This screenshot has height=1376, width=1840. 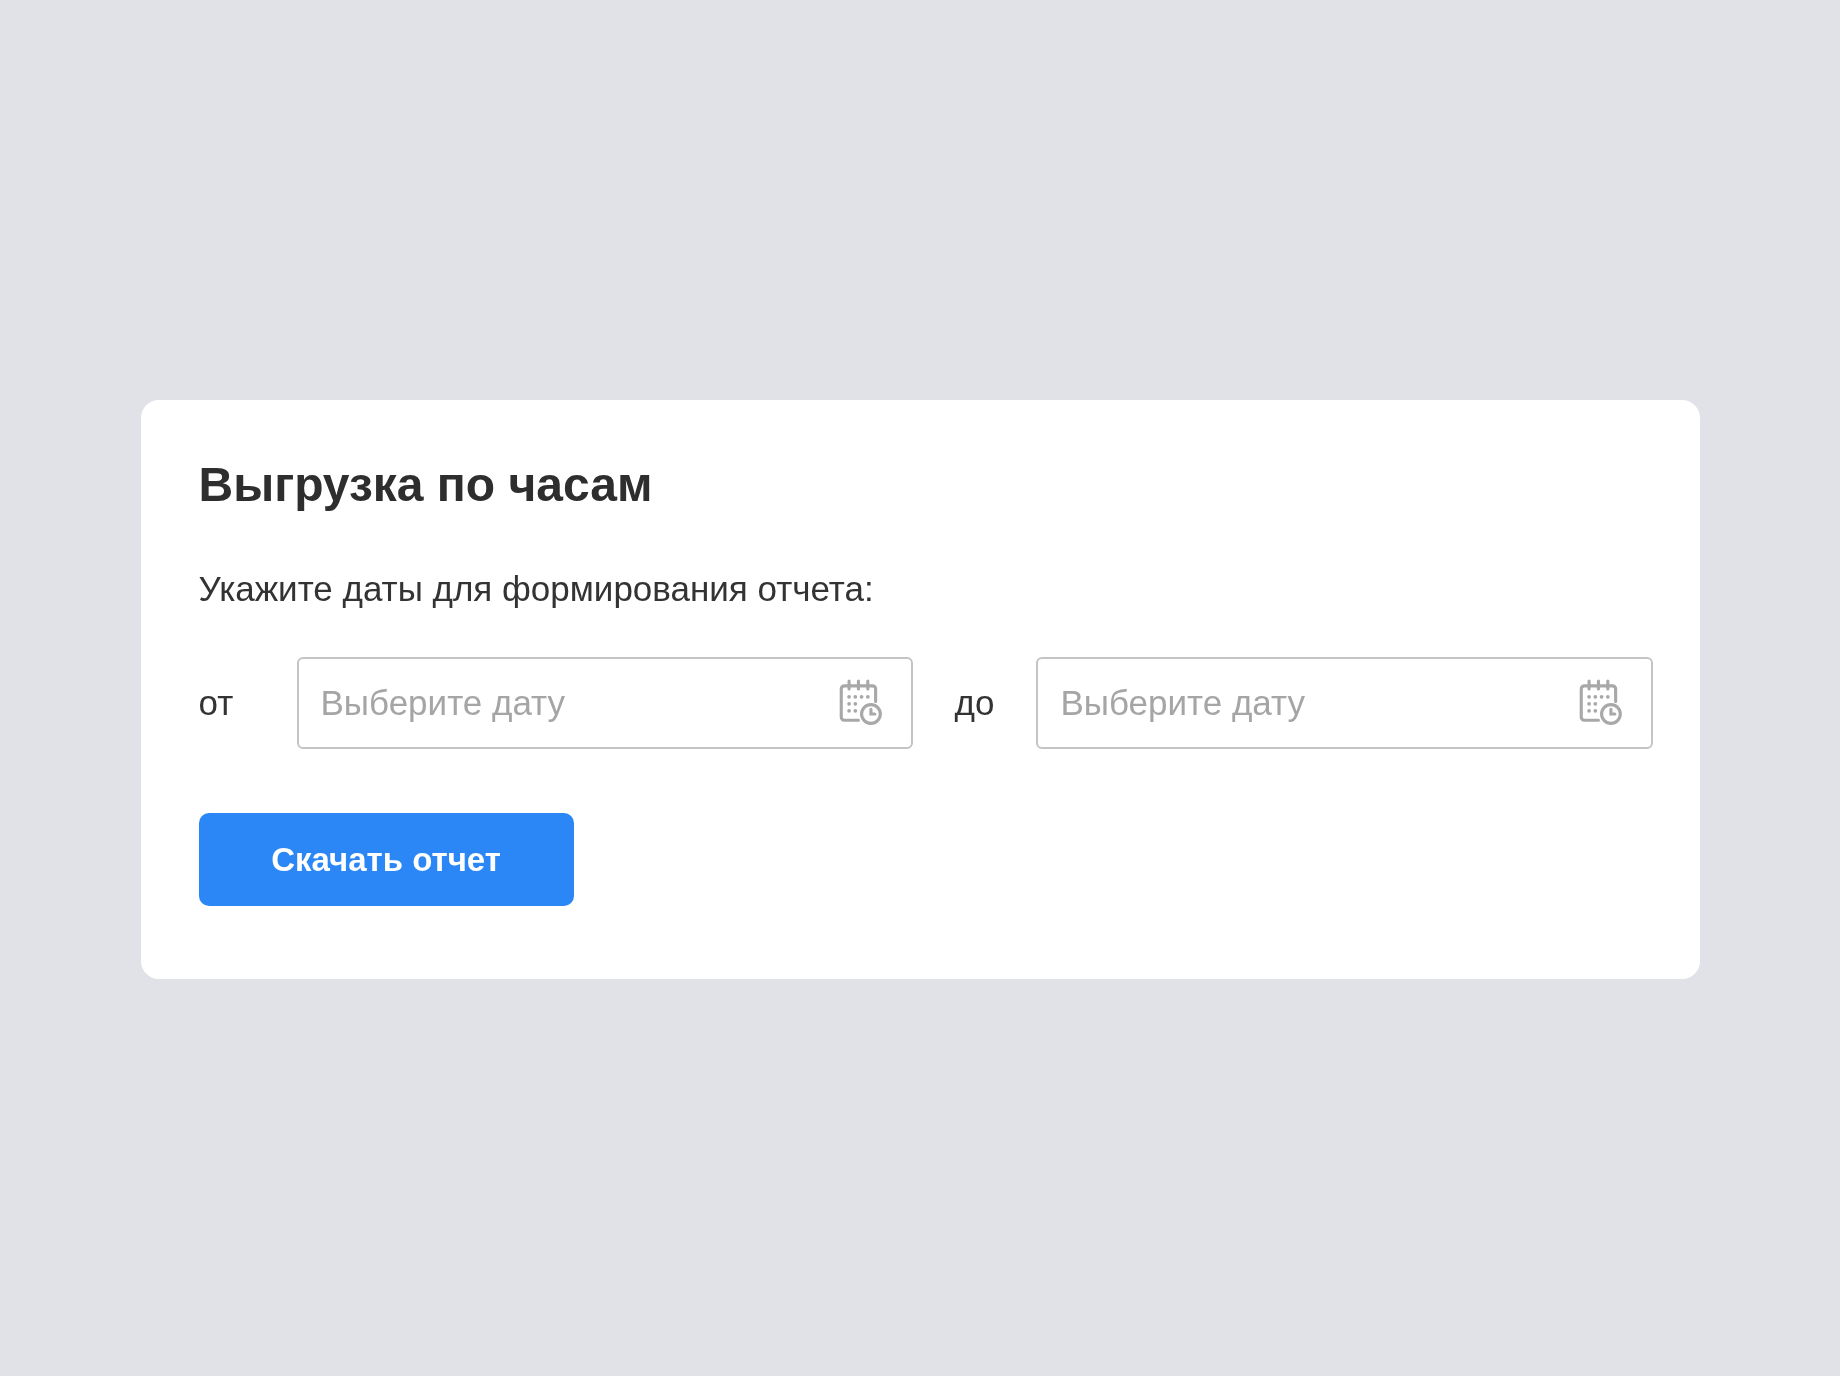 What do you see at coordinates (426, 485) in the screenshot?
I see `card-title: Выгрузка по часам` at bounding box center [426, 485].